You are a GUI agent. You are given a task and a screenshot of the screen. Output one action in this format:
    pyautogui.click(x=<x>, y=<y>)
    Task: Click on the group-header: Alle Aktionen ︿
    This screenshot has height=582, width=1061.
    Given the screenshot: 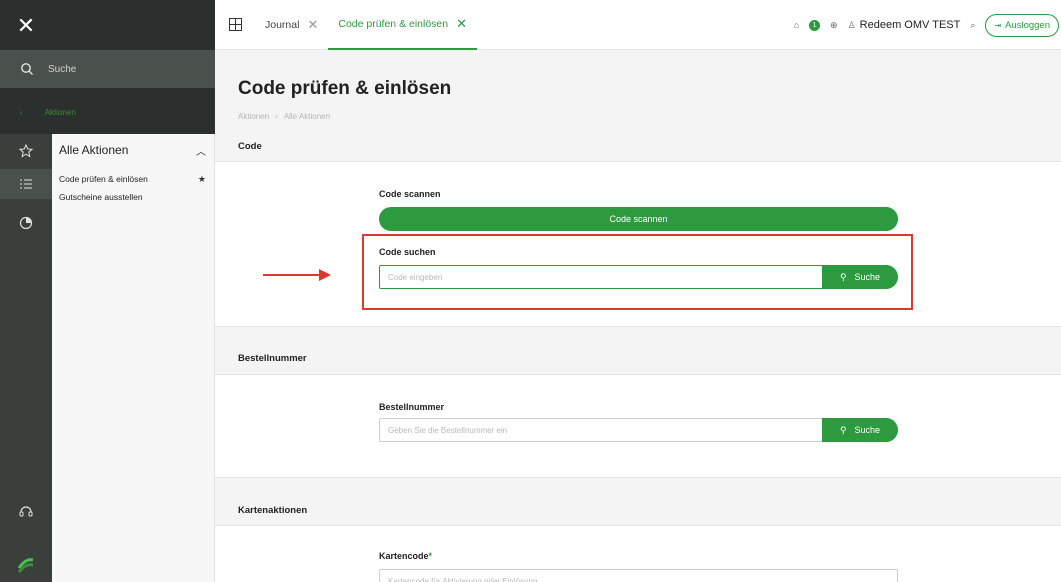 What is the action you would take?
    pyautogui.click(x=133, y=150)
    